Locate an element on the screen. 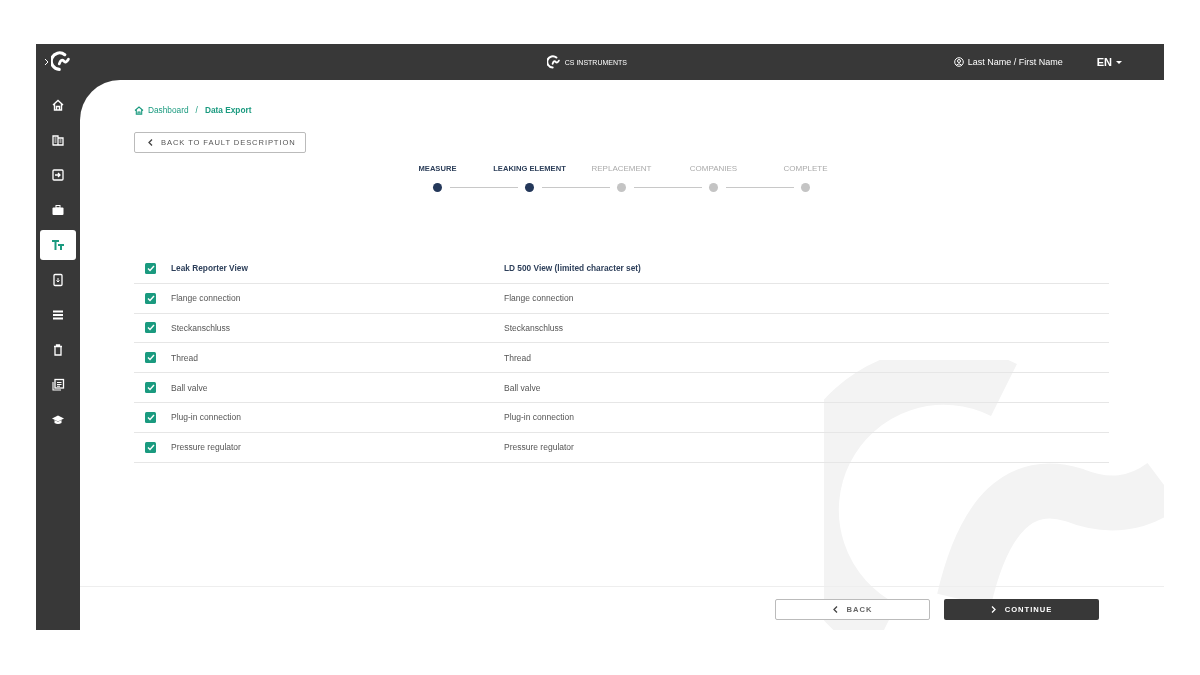 The height and width of the screenshot is (675, 1200). breadcrumb-current: Data Export is located at coordinates (228, 110).